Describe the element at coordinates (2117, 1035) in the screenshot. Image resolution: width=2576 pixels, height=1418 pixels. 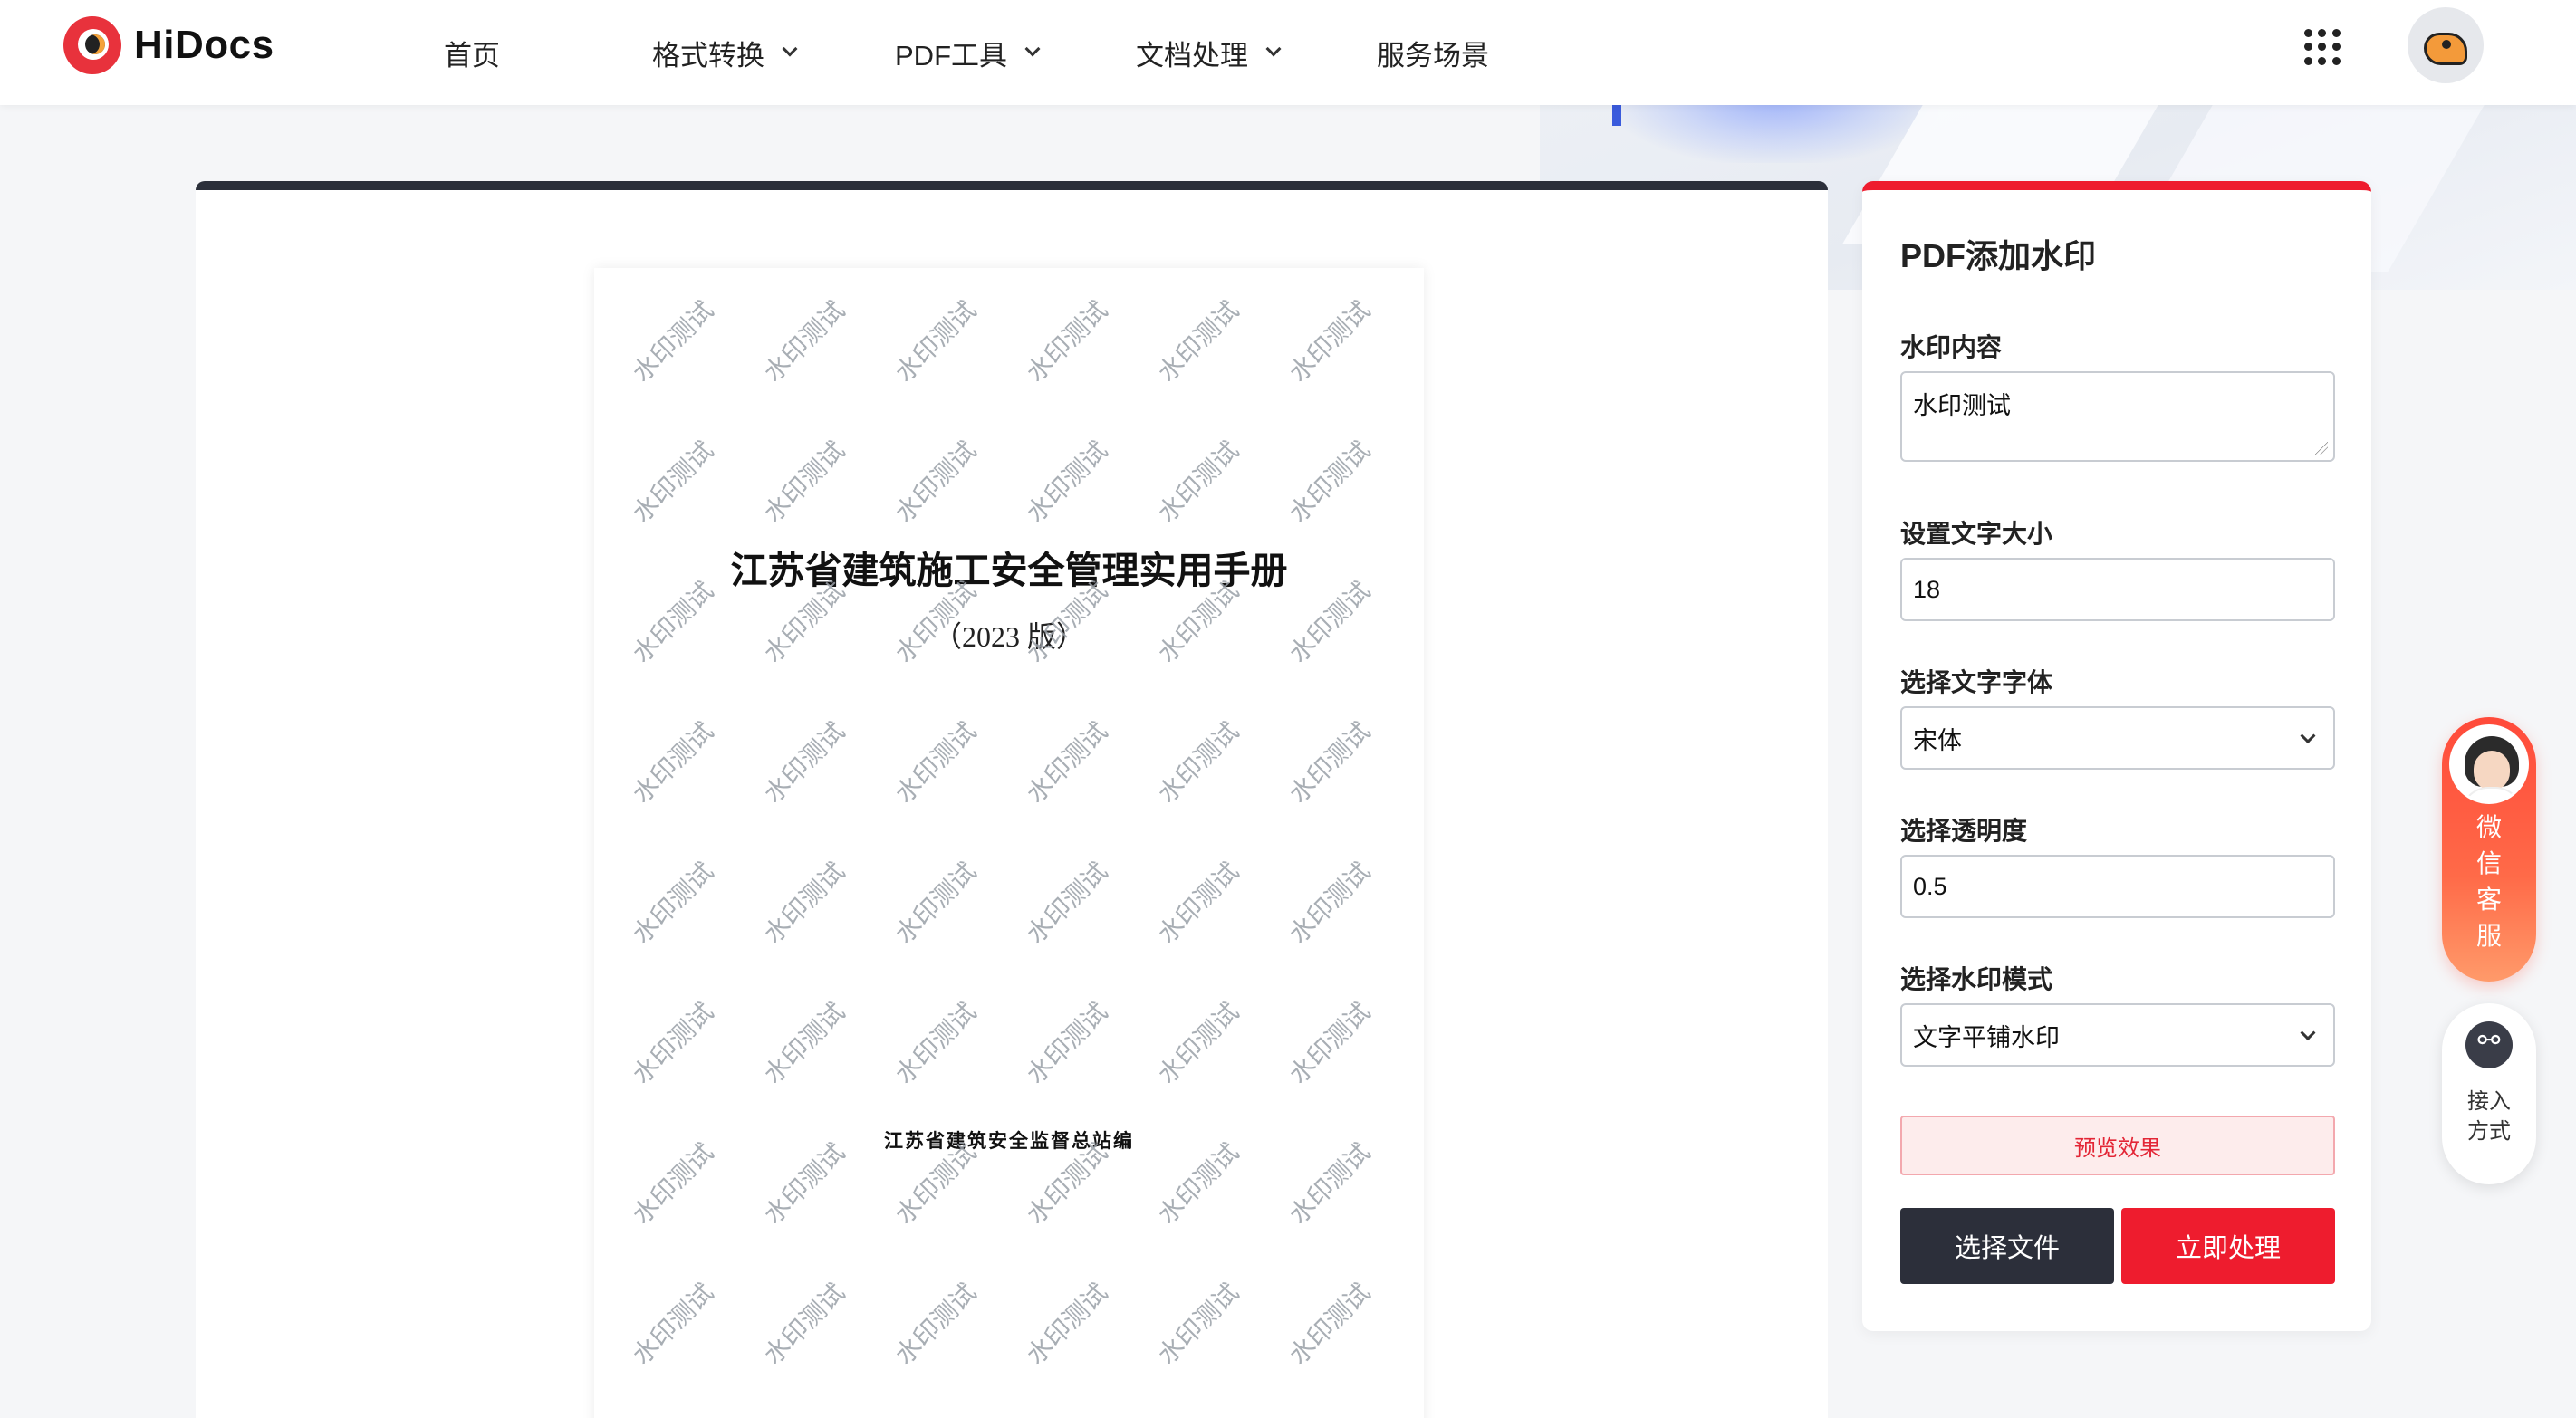
I see `mode-select: 文字平铺水印` at that location.